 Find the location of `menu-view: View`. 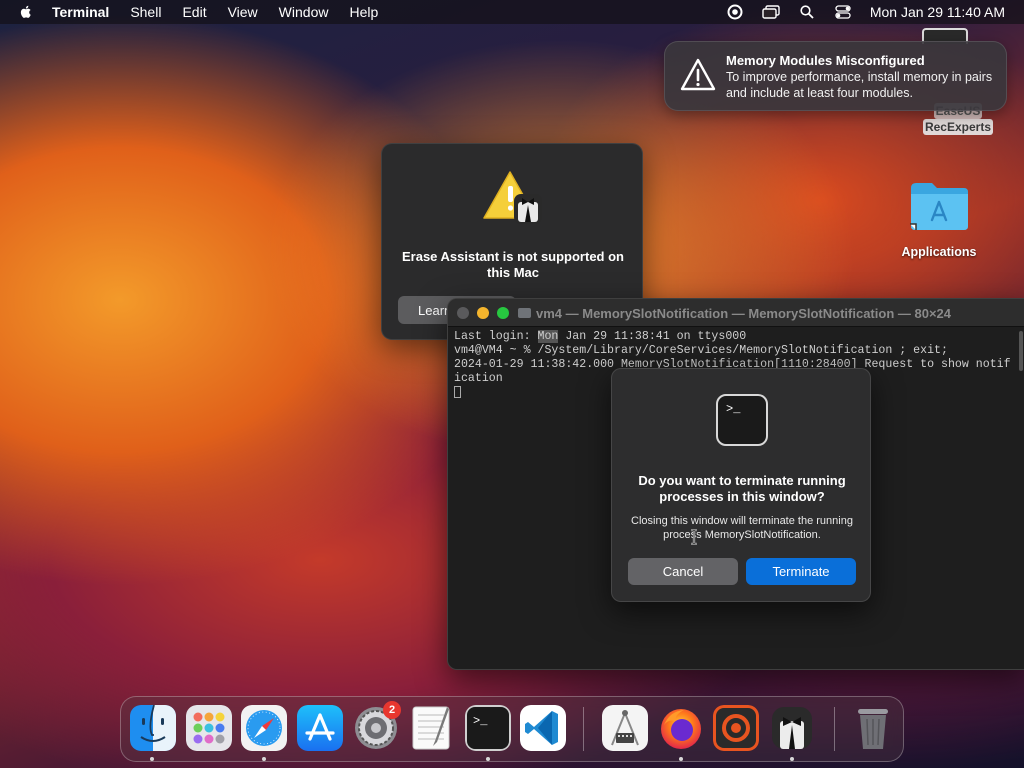

menu-view: View is located at coordinates (243, 12).